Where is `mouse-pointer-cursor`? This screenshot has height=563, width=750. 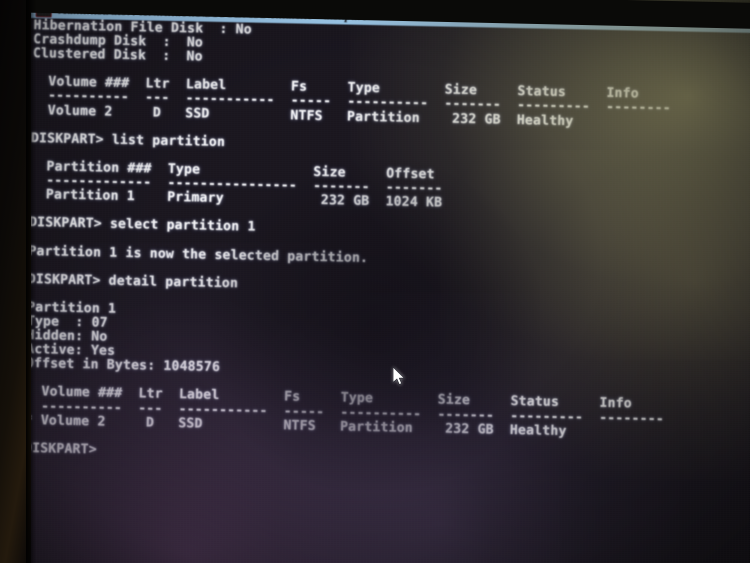 mouse-pointer-cursor is located at coordinates (399, 376).